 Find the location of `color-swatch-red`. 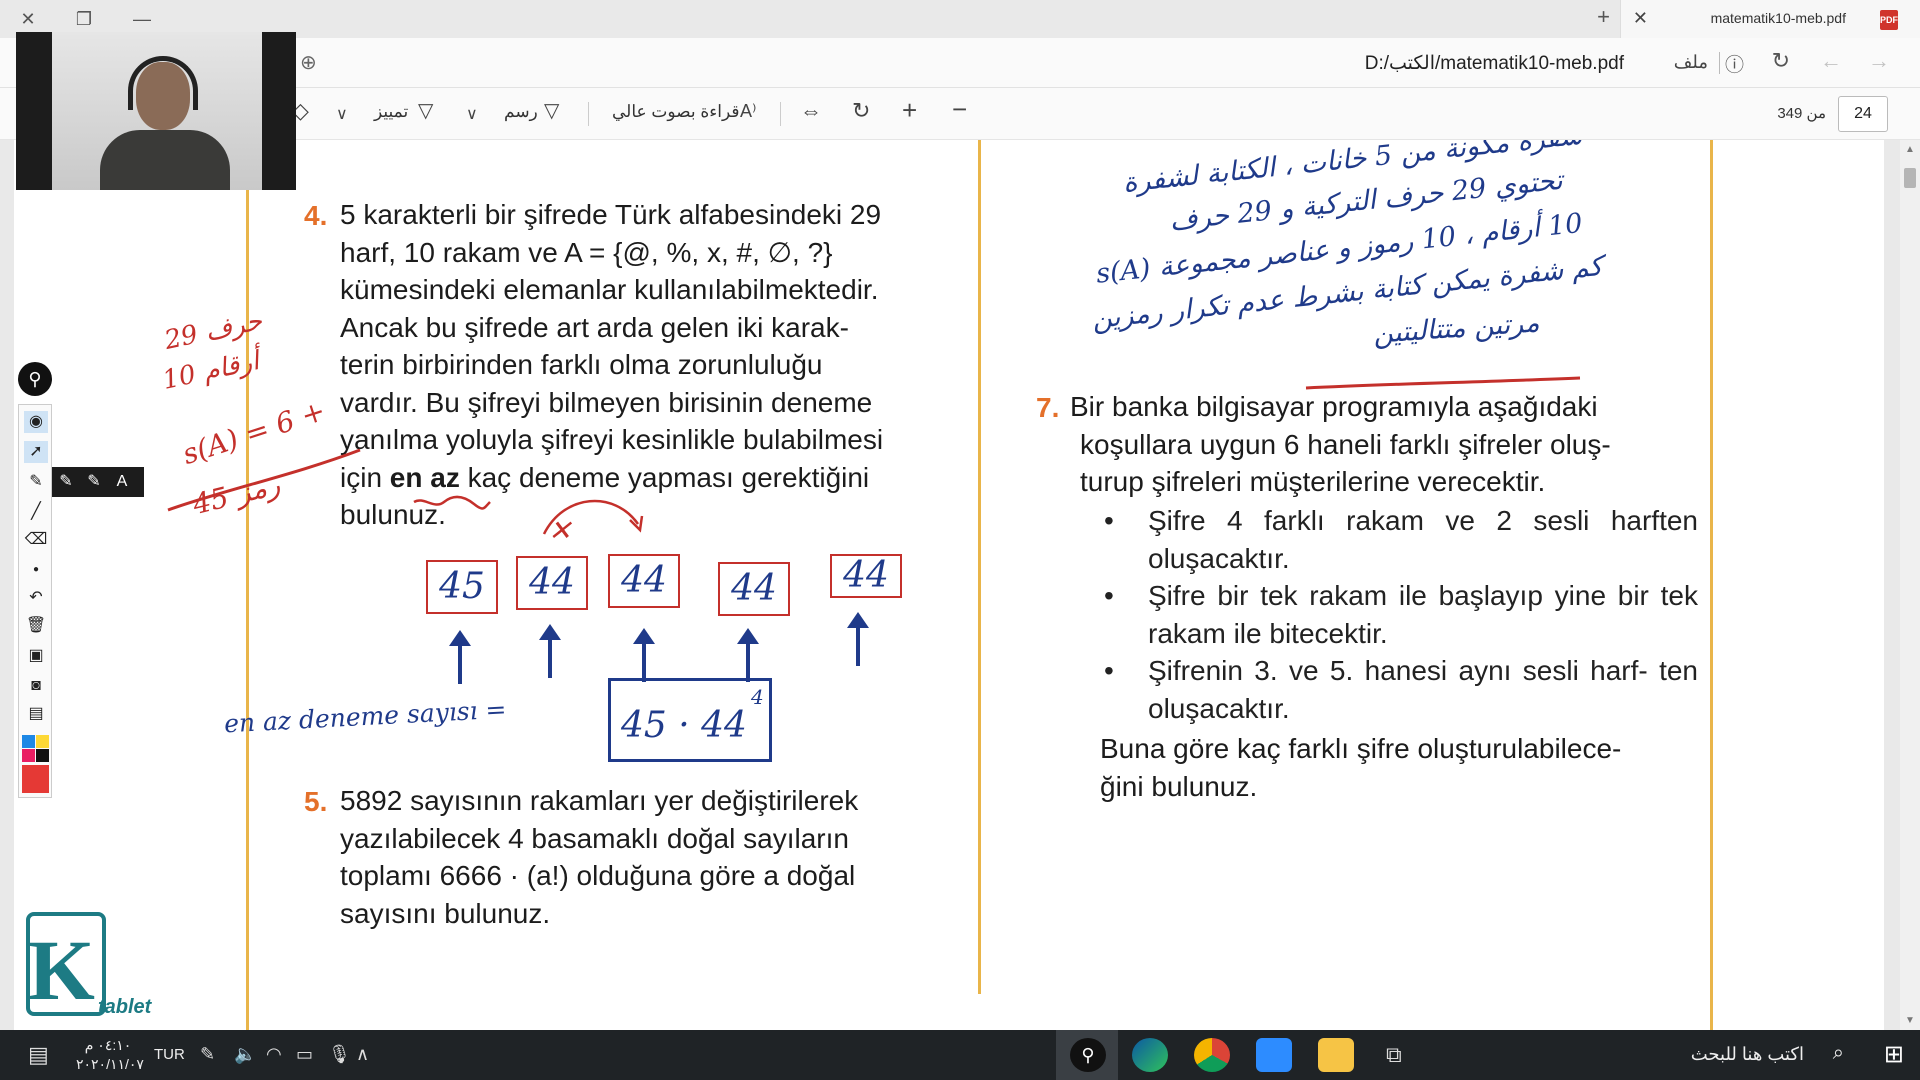

color-swatch-red is located at coordinates (35, 779).